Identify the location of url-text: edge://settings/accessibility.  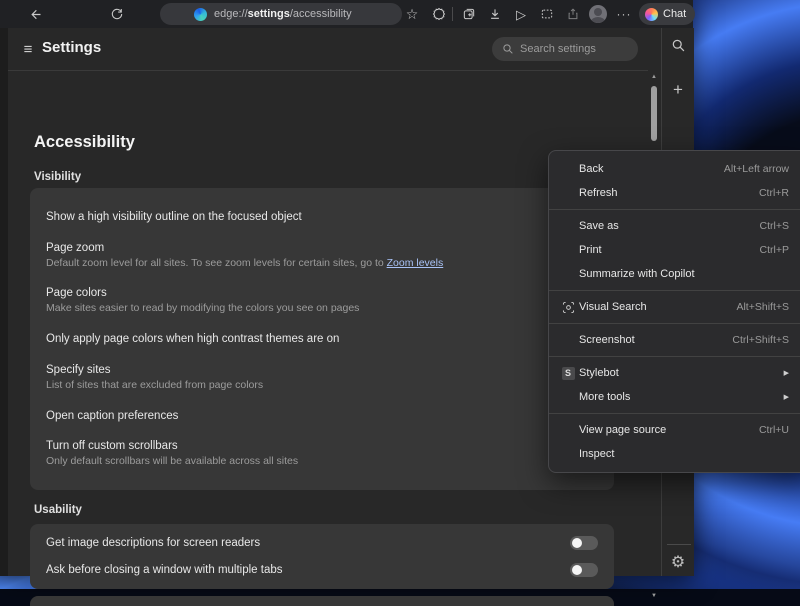
(283, 14).